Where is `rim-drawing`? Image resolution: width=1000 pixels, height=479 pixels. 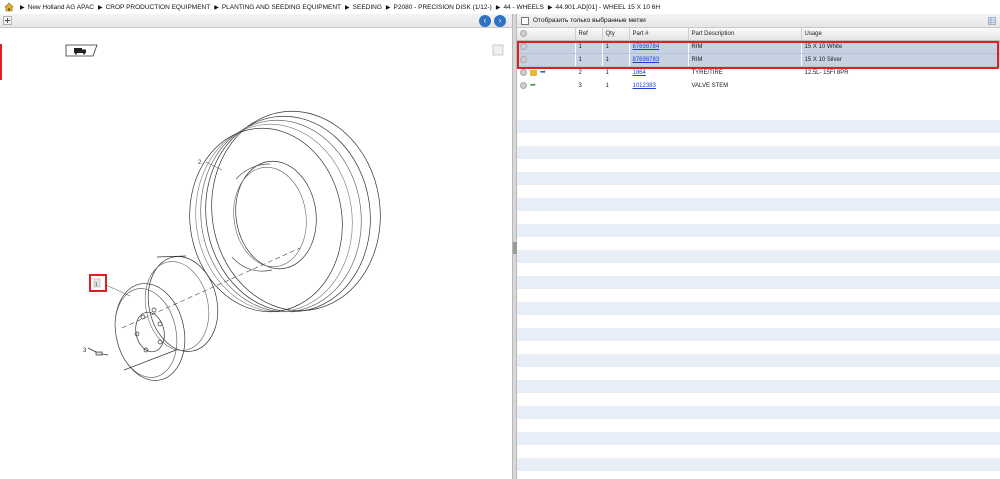 rim-drawing is located at coordinates (166, 318).